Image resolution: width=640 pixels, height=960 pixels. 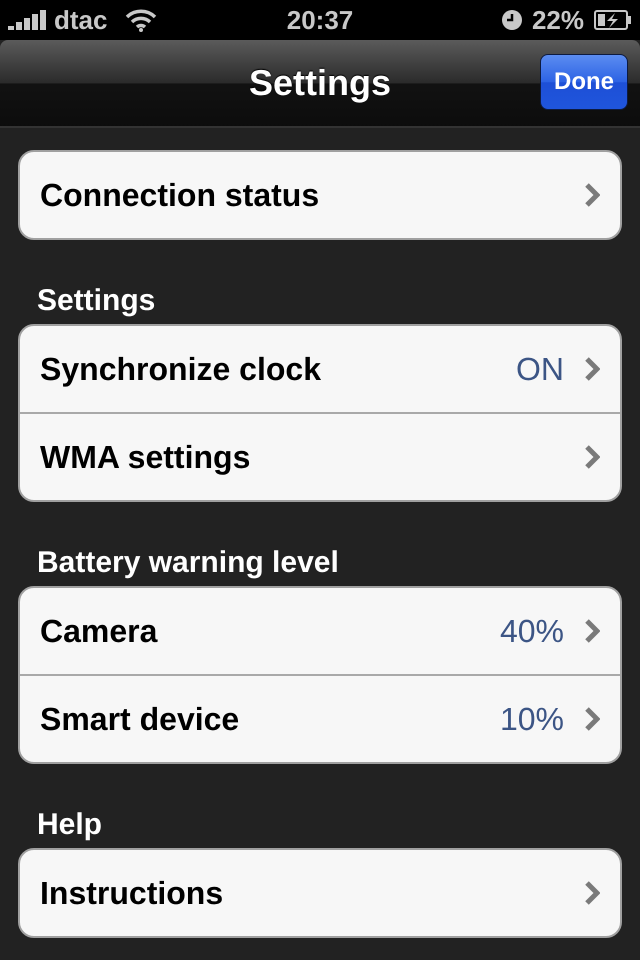 I want to click on status-time: 20:37, so click(x=320, y=20).